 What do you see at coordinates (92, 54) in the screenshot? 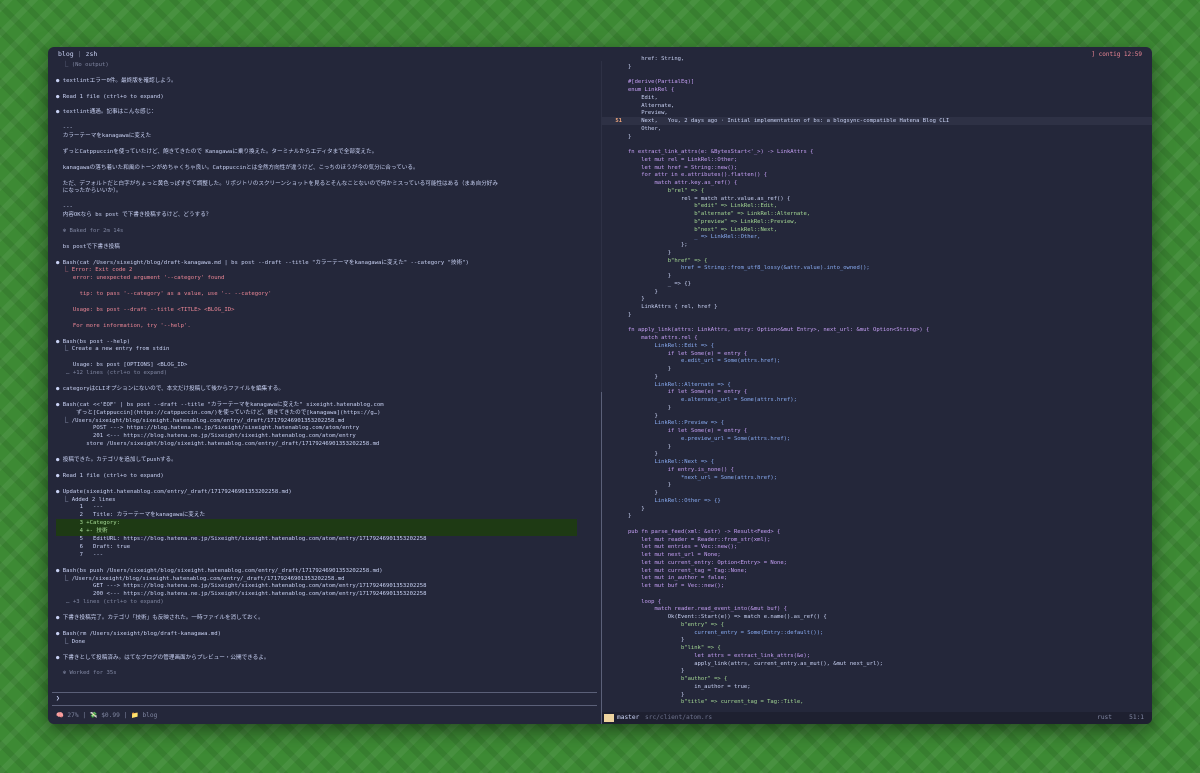
I see `tab-zsh: zsh` at bounding box center [92, 54].